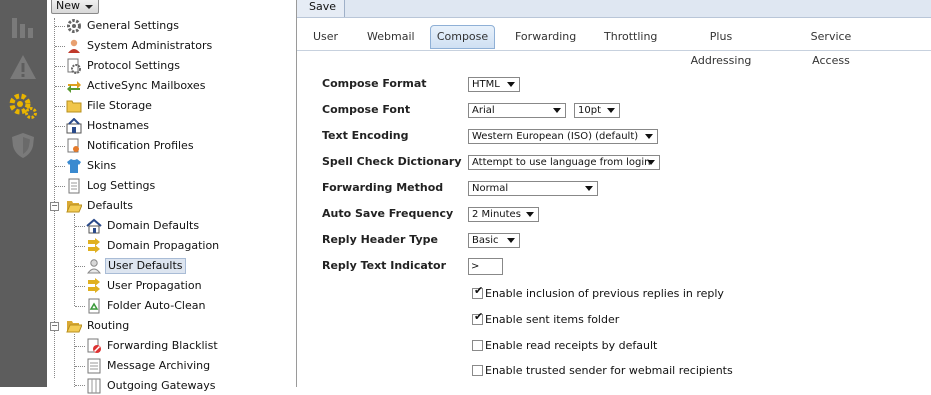 This screenshot has height=395, width=931. I want to click on spell-check-value: Attempt to use language from login, so click(561, 162).